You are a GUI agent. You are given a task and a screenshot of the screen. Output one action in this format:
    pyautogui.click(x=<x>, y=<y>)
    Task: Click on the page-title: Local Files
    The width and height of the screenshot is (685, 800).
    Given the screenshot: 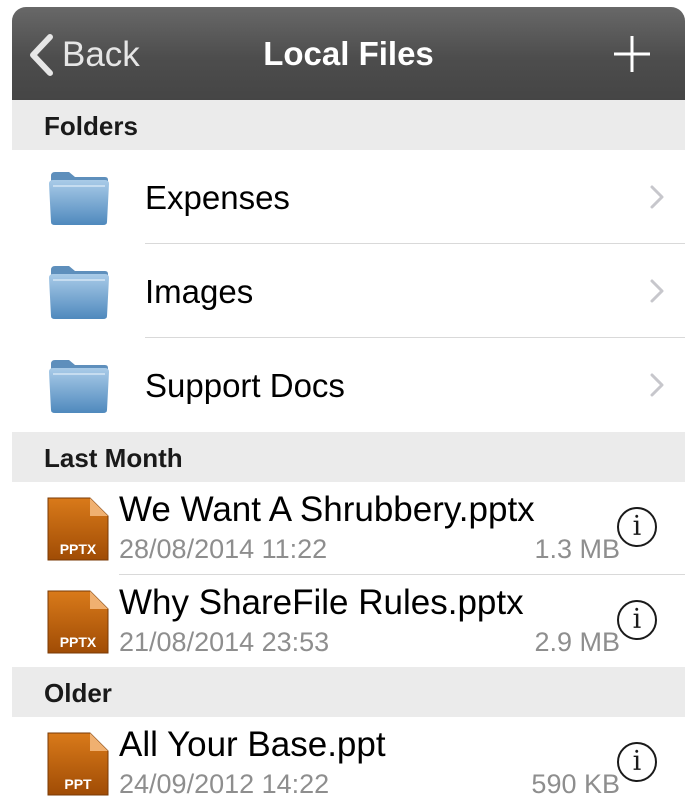 What is the action you would take?
    pyautogui.click(x=348, y=53)
    